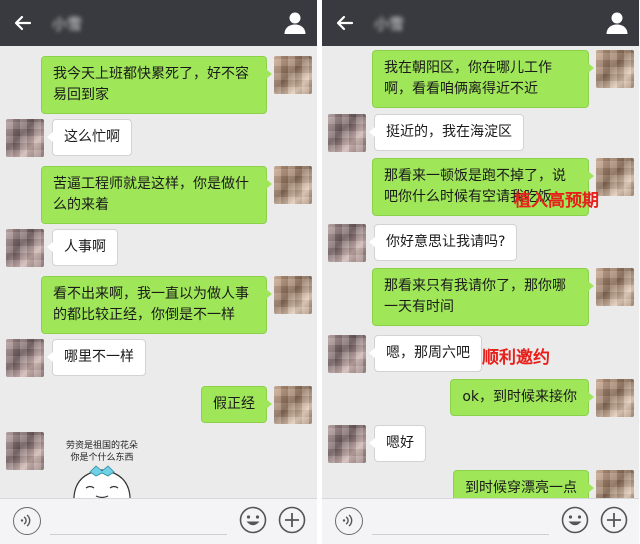 Image resolution: width=640 pixels, height=544 pixels. Describe the element at coordinates (483, 297) in the screenshot. I see `sent-message: 那看来只有我请你了，那你哪一天有时间` at that location.